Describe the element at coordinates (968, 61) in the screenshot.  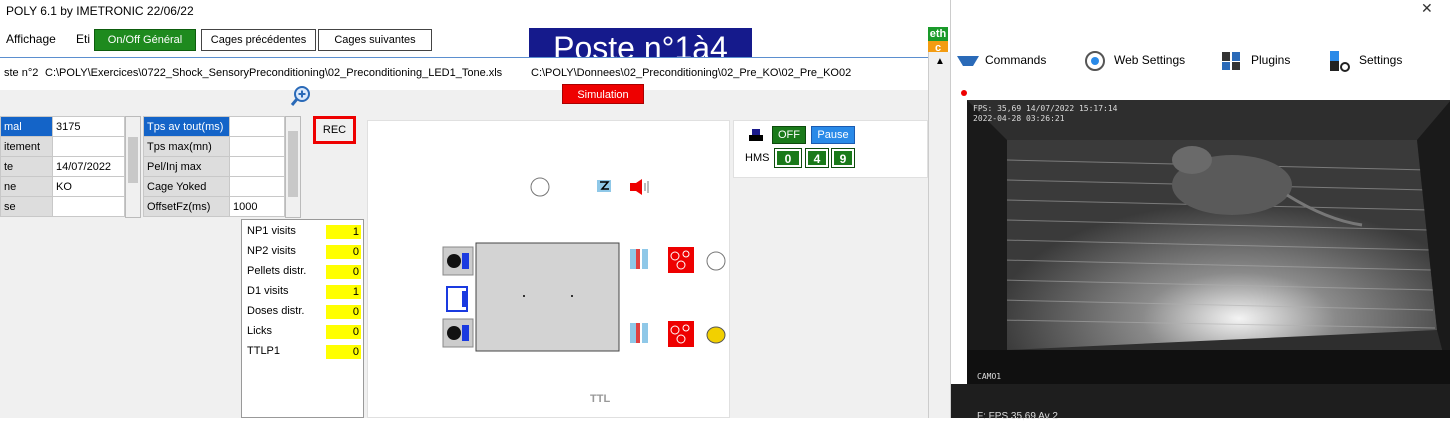
I see `commands-icon` at that location.